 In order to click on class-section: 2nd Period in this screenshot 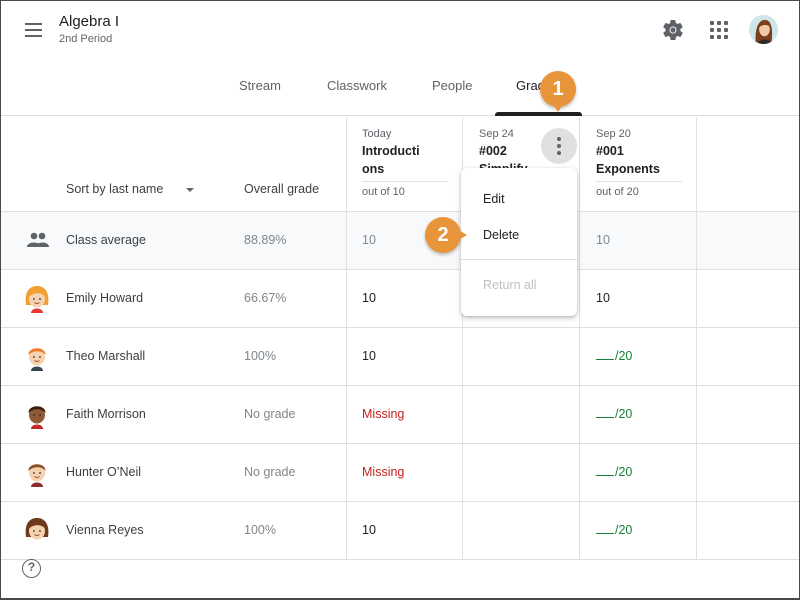, I will do `click(86, 39)`.